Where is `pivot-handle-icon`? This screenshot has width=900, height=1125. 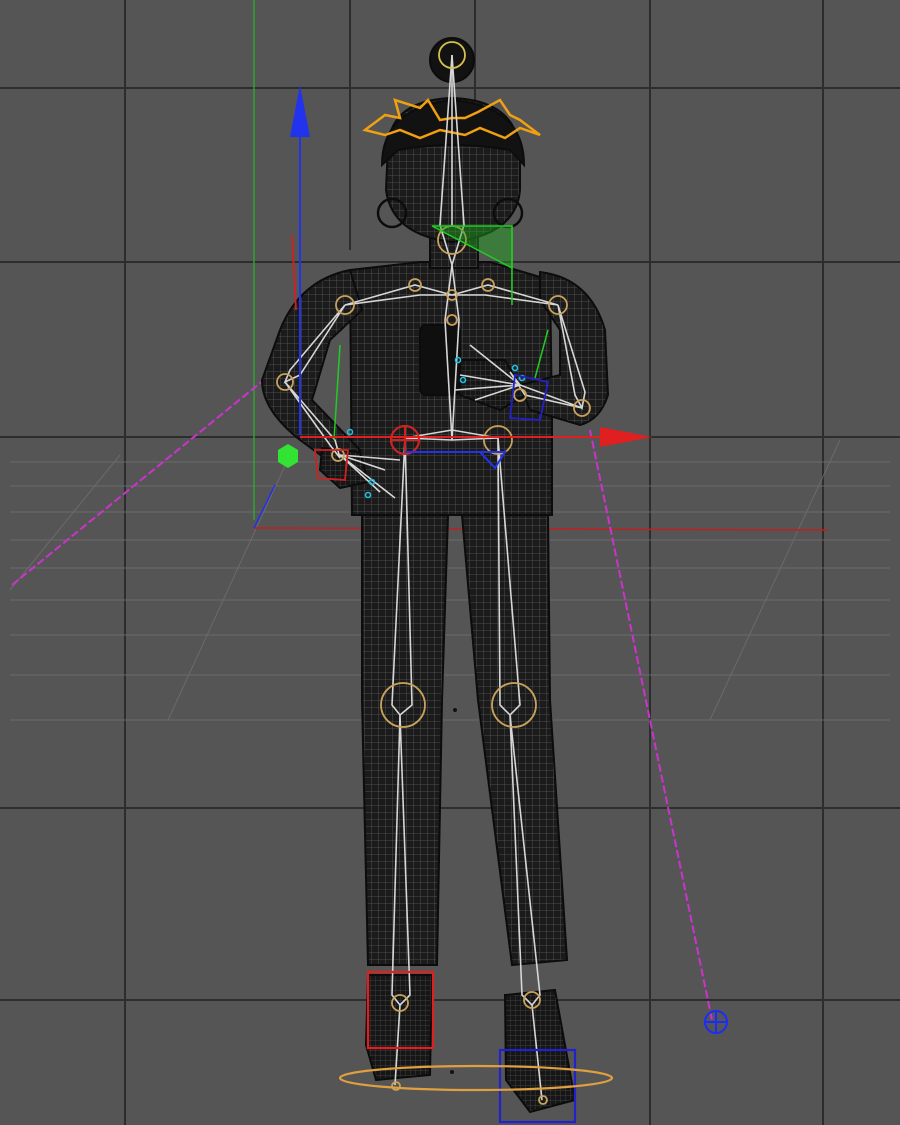
pivot-handle-icon is located at coordinates (288, 456).